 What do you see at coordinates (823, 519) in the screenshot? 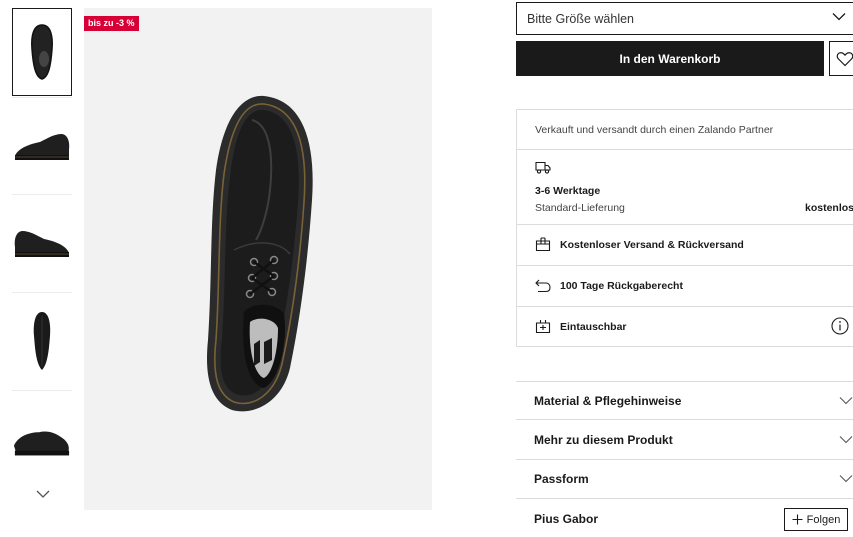
I see `follow-label: Folgen` at bounding box center [823, 519].